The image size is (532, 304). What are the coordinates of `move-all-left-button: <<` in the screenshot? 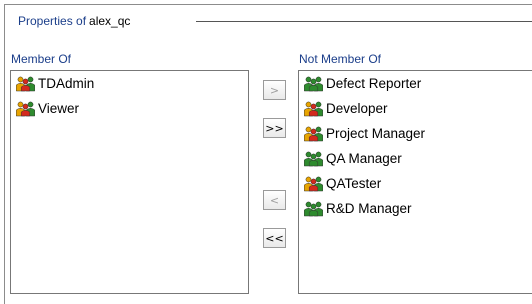 It's located at (274, 238).